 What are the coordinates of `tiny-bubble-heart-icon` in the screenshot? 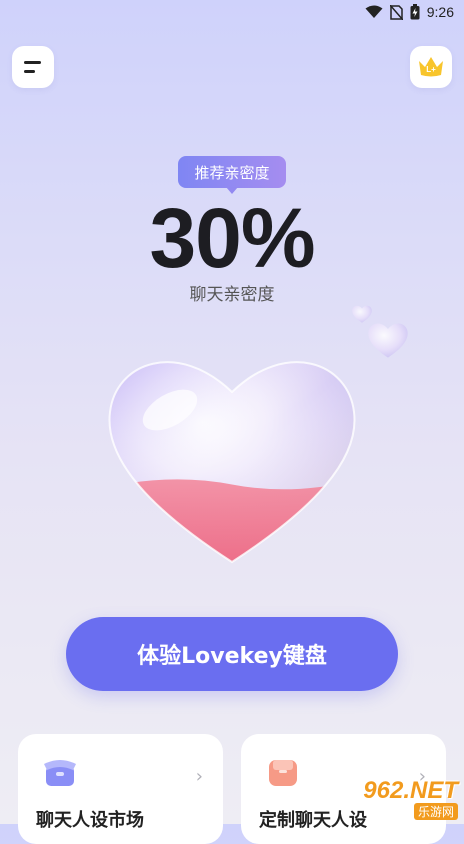 It's located at (362, 314).